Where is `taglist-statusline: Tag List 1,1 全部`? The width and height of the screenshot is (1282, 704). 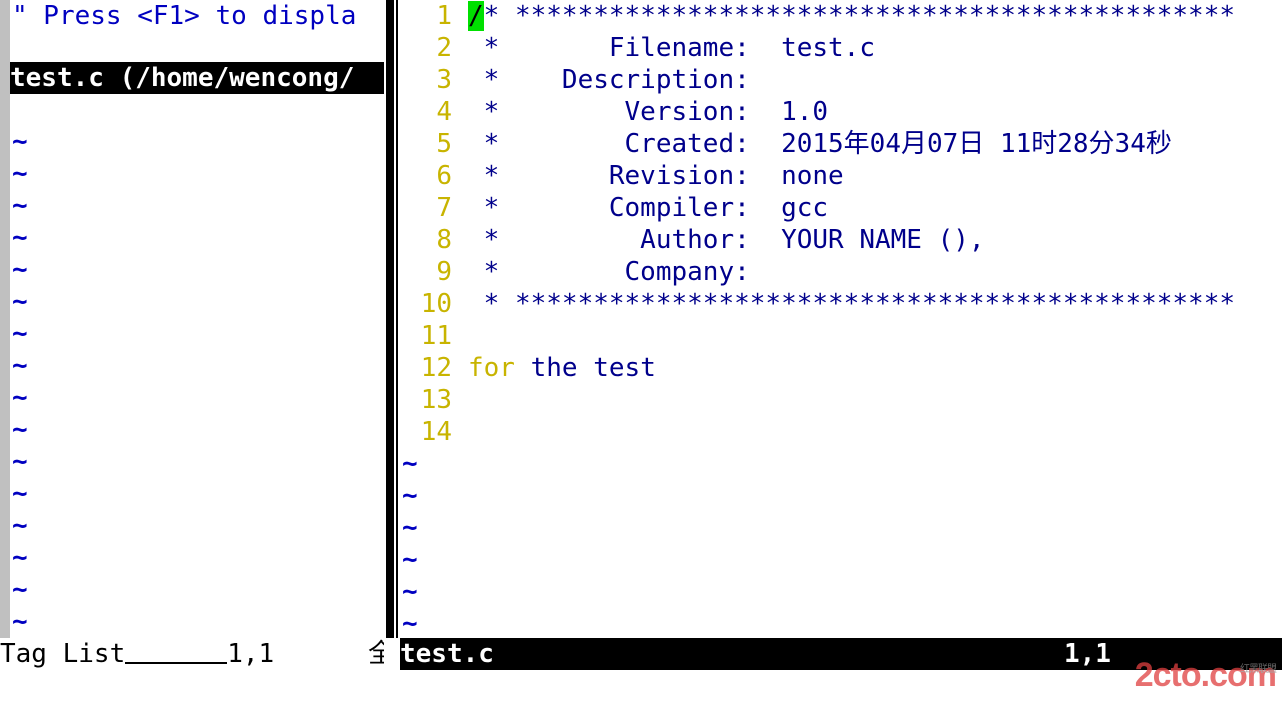 taglist-statusline: Tag List 1,1 全部 is located at coordinates (192, 654).